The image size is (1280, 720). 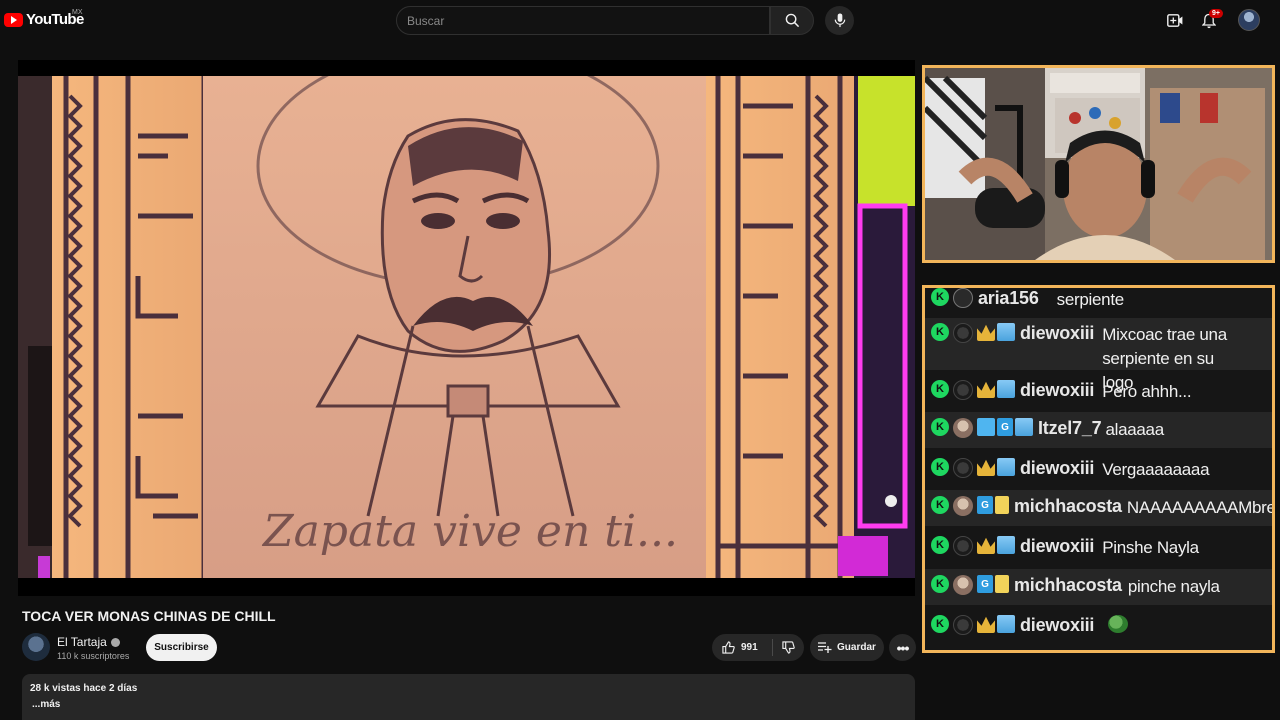 I want to click on search-box, so click(x=583, y=20).